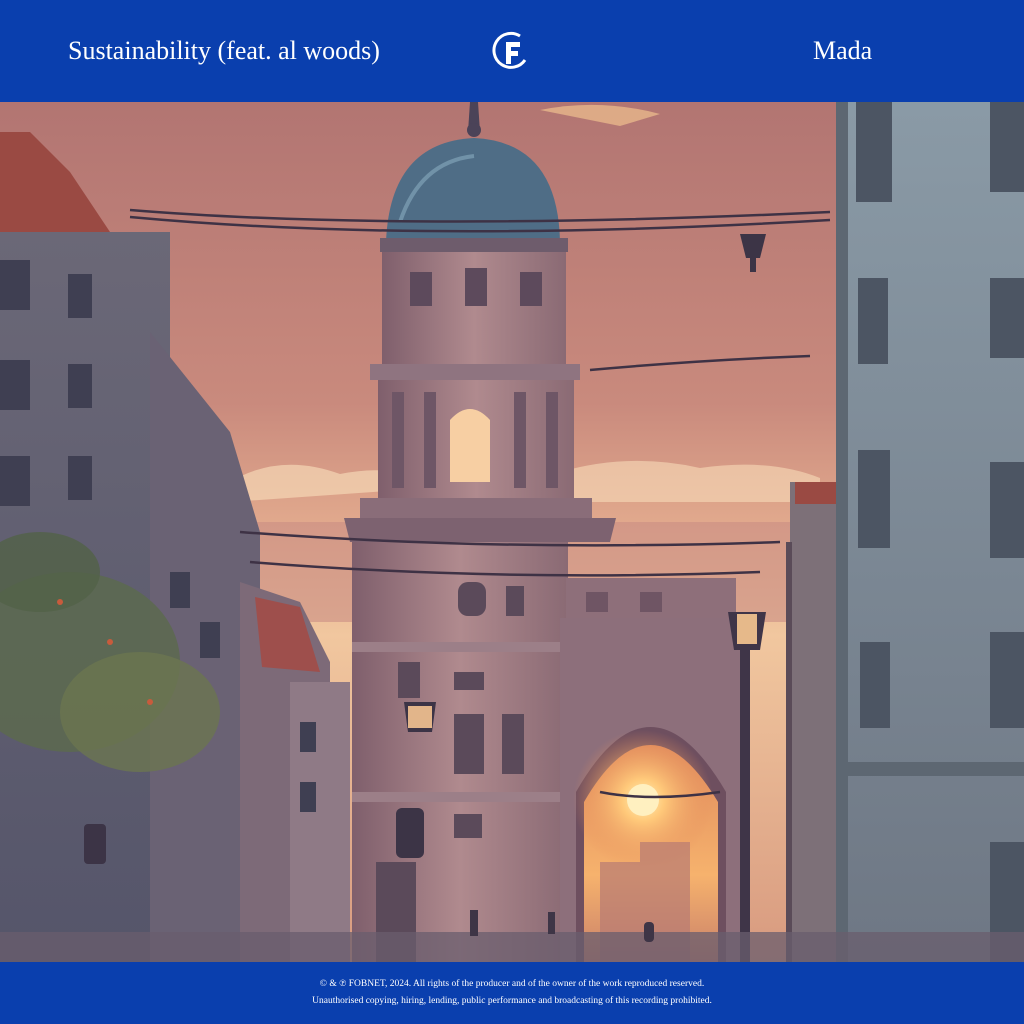 Image resolution: width=1024 pixels, height=1024 pixels. I want to click on track-title: Sustainability (feat. al woods), so click(224, 50).